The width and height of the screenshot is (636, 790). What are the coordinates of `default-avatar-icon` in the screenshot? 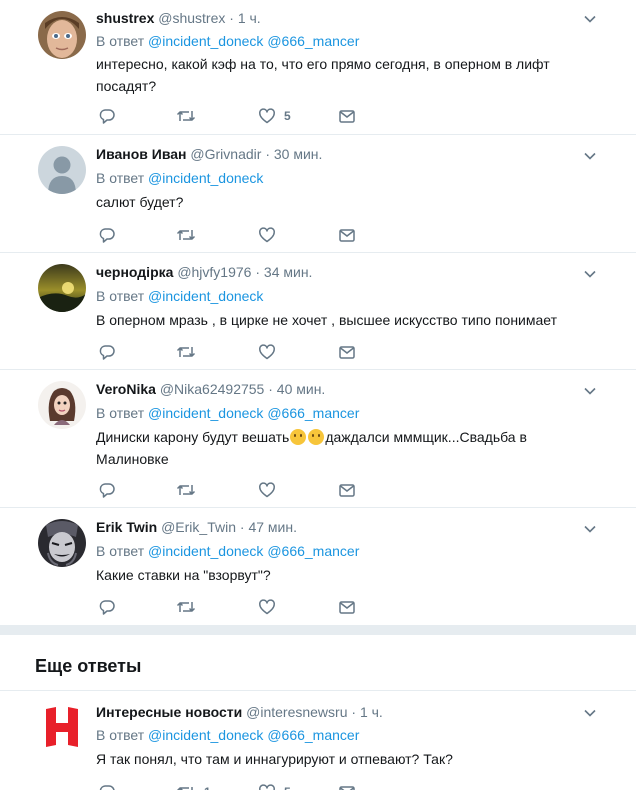 It's located at (62, 170).